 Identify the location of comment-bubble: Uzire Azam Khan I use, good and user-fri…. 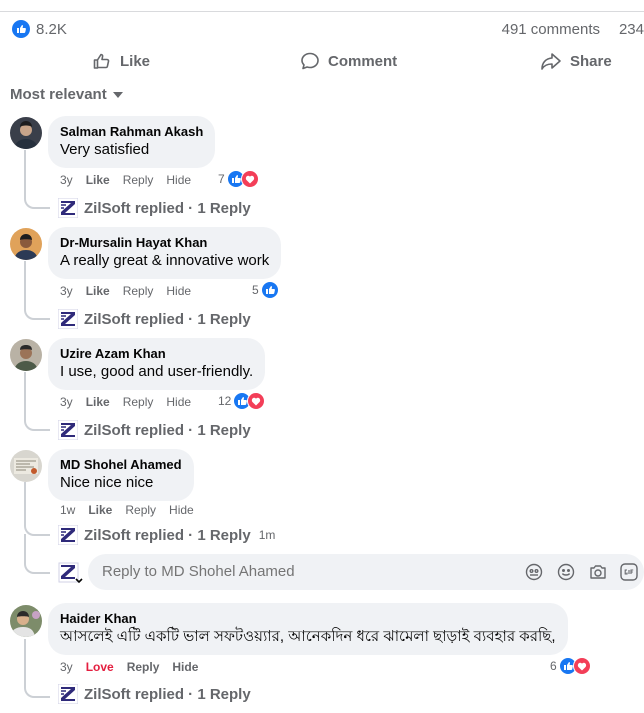
(157, 364).